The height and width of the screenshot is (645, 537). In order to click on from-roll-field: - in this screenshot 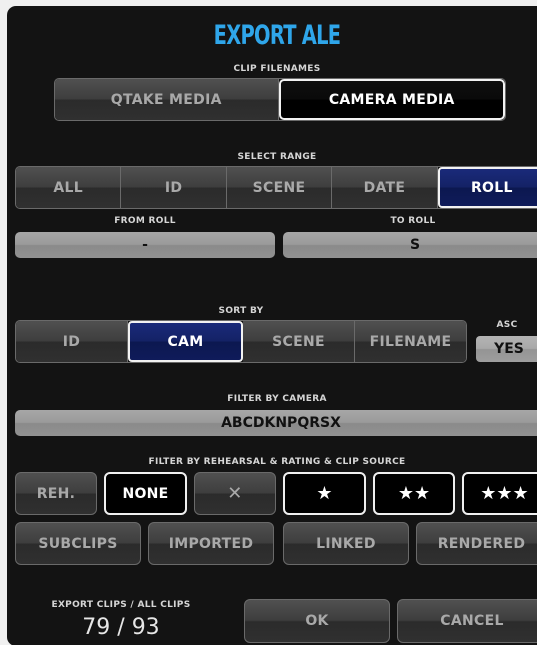, I will do `click(145, 245)`.